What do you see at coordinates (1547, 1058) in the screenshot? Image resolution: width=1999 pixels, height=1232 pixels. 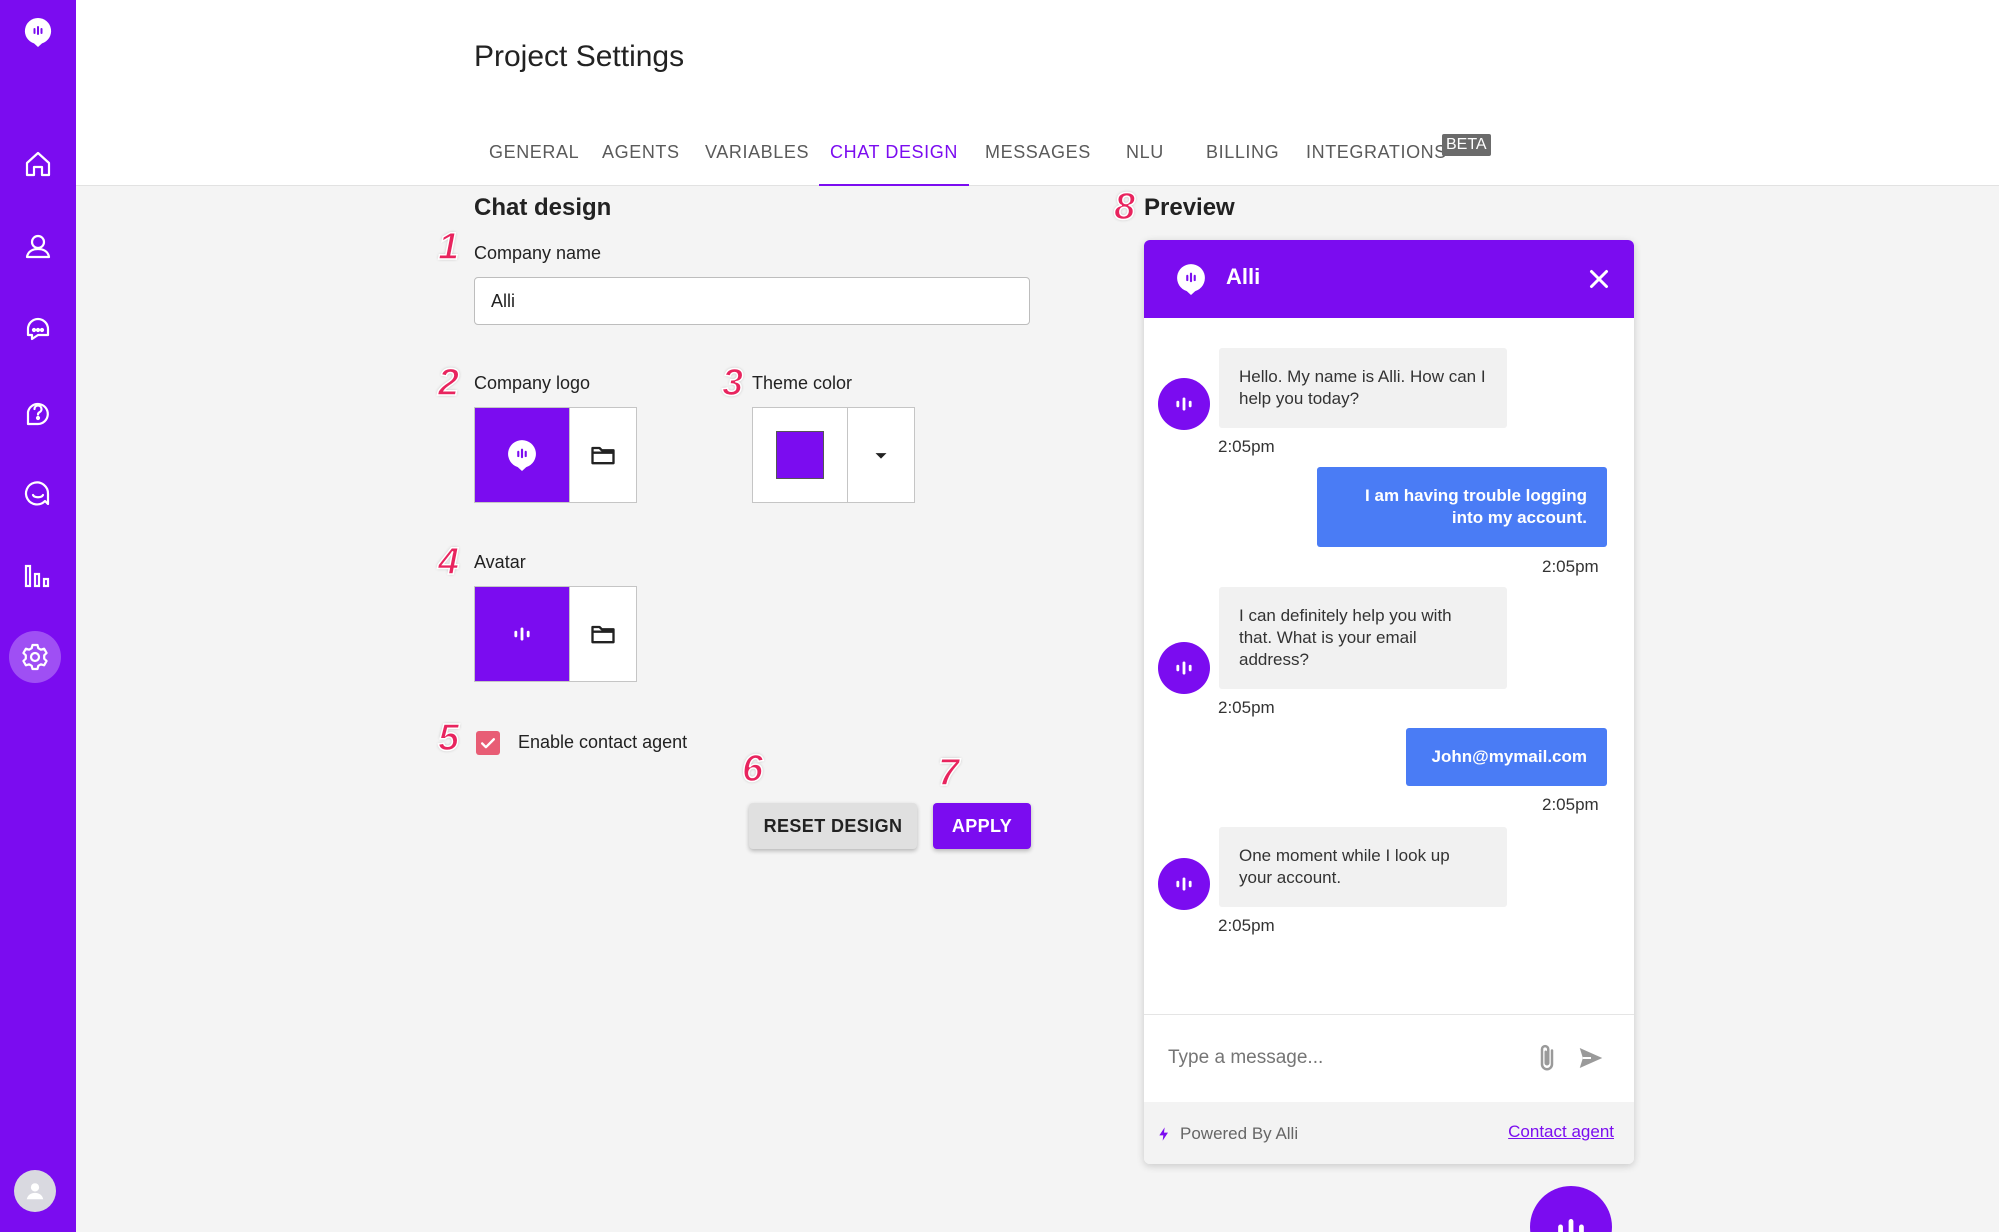 I see `attachment-icon` at bounding box center [1547, 1058].